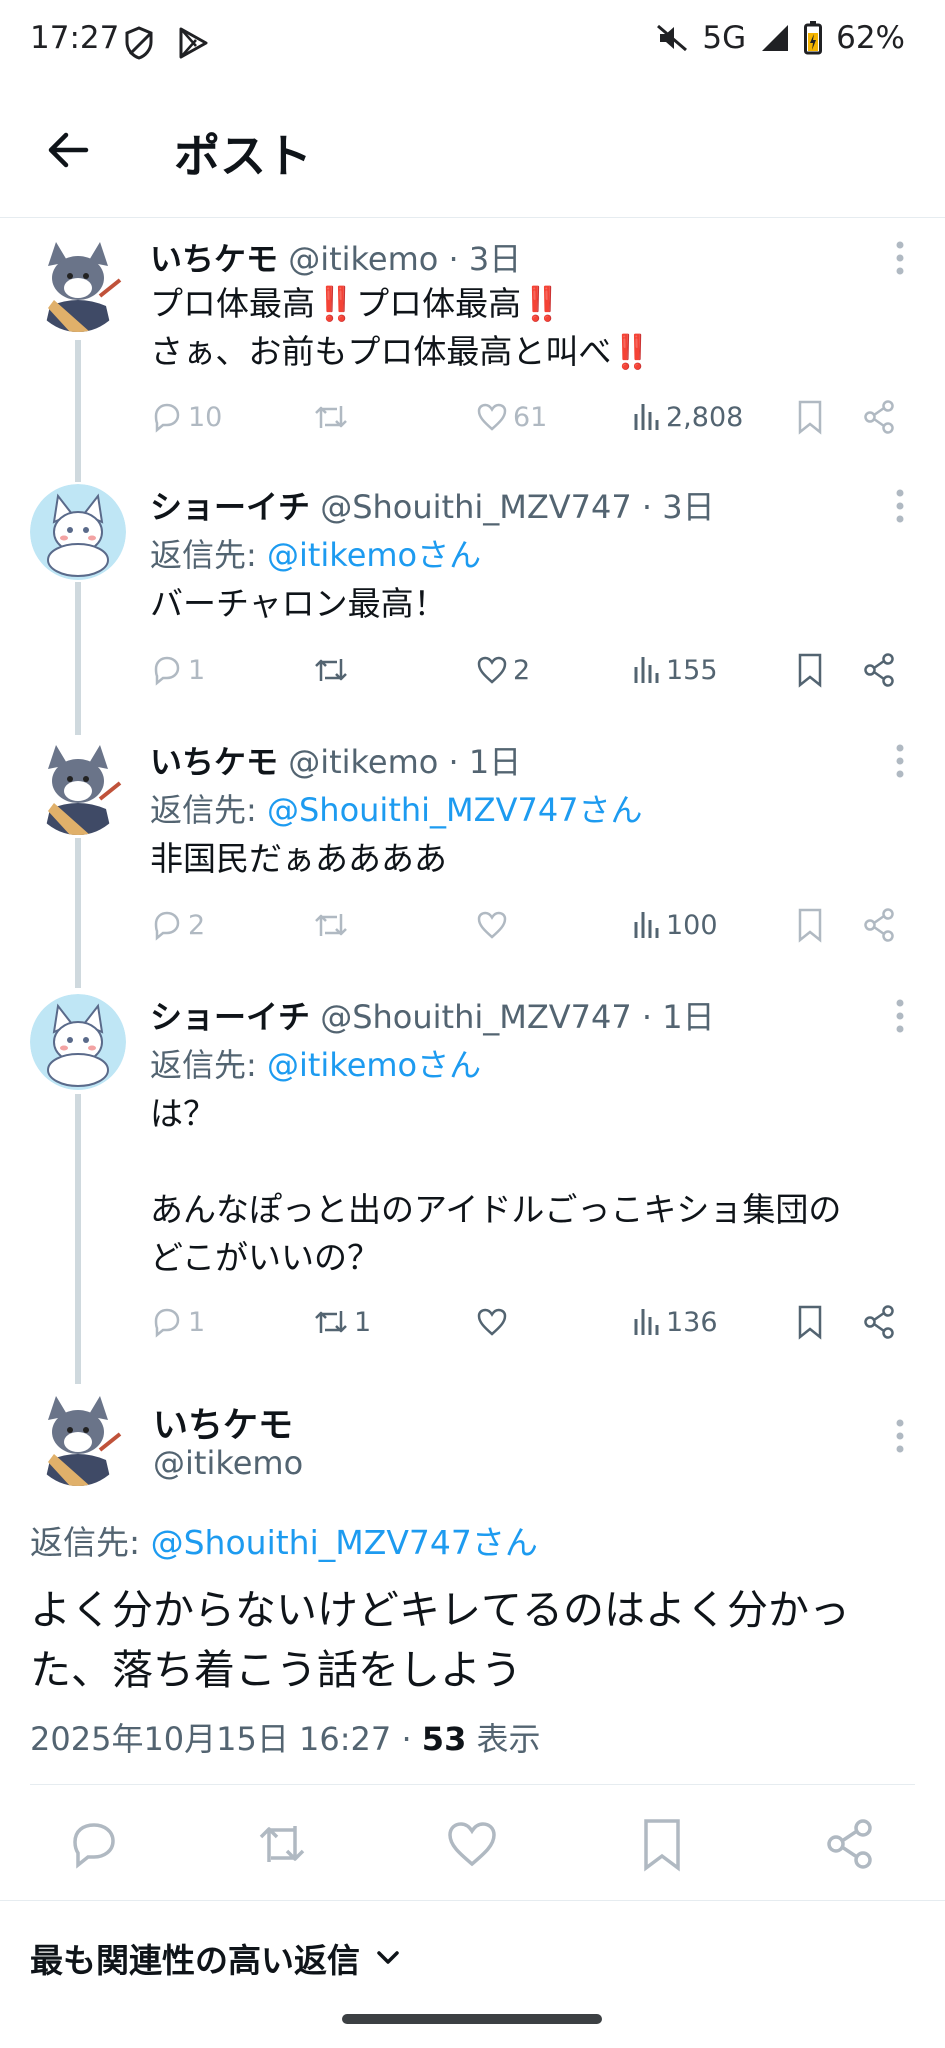 The height and width of the screenshot is (2048, 945). What do you see at coordinates (243, 156) in the screenshot?
I see `page-title: ポスト` at bounding box center [243, 156].